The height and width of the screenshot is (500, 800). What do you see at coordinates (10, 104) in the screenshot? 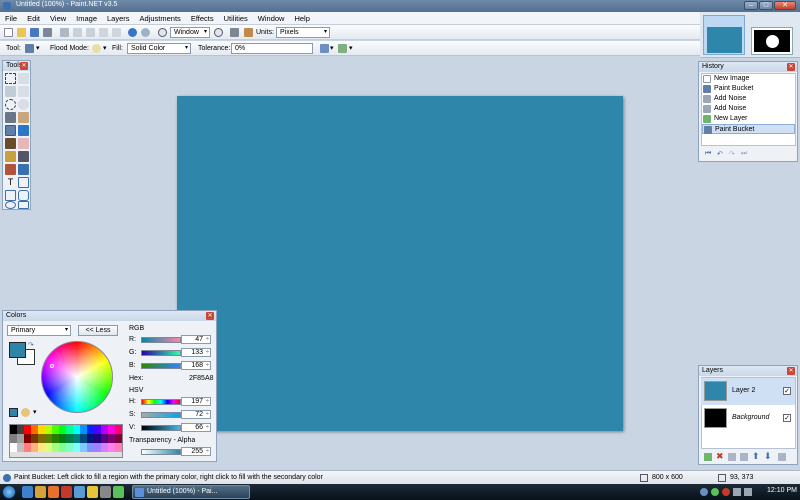
I see `ellipse-select-icon` at bounding box center [10, 104].